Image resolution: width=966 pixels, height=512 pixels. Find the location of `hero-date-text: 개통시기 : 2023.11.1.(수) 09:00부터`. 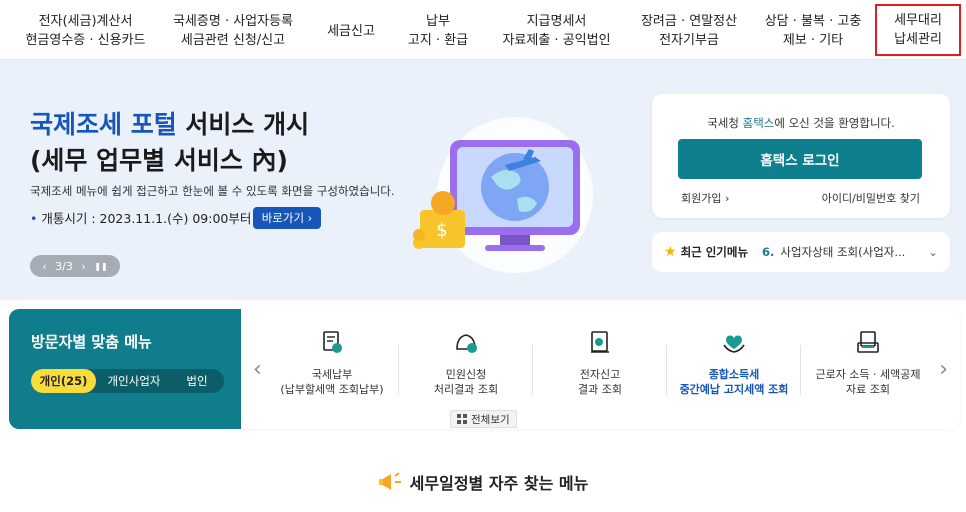

hero-date-text: 개통시기 : 2023.11.1.(수) 09:00부터 is located at coordinates (146, 218).